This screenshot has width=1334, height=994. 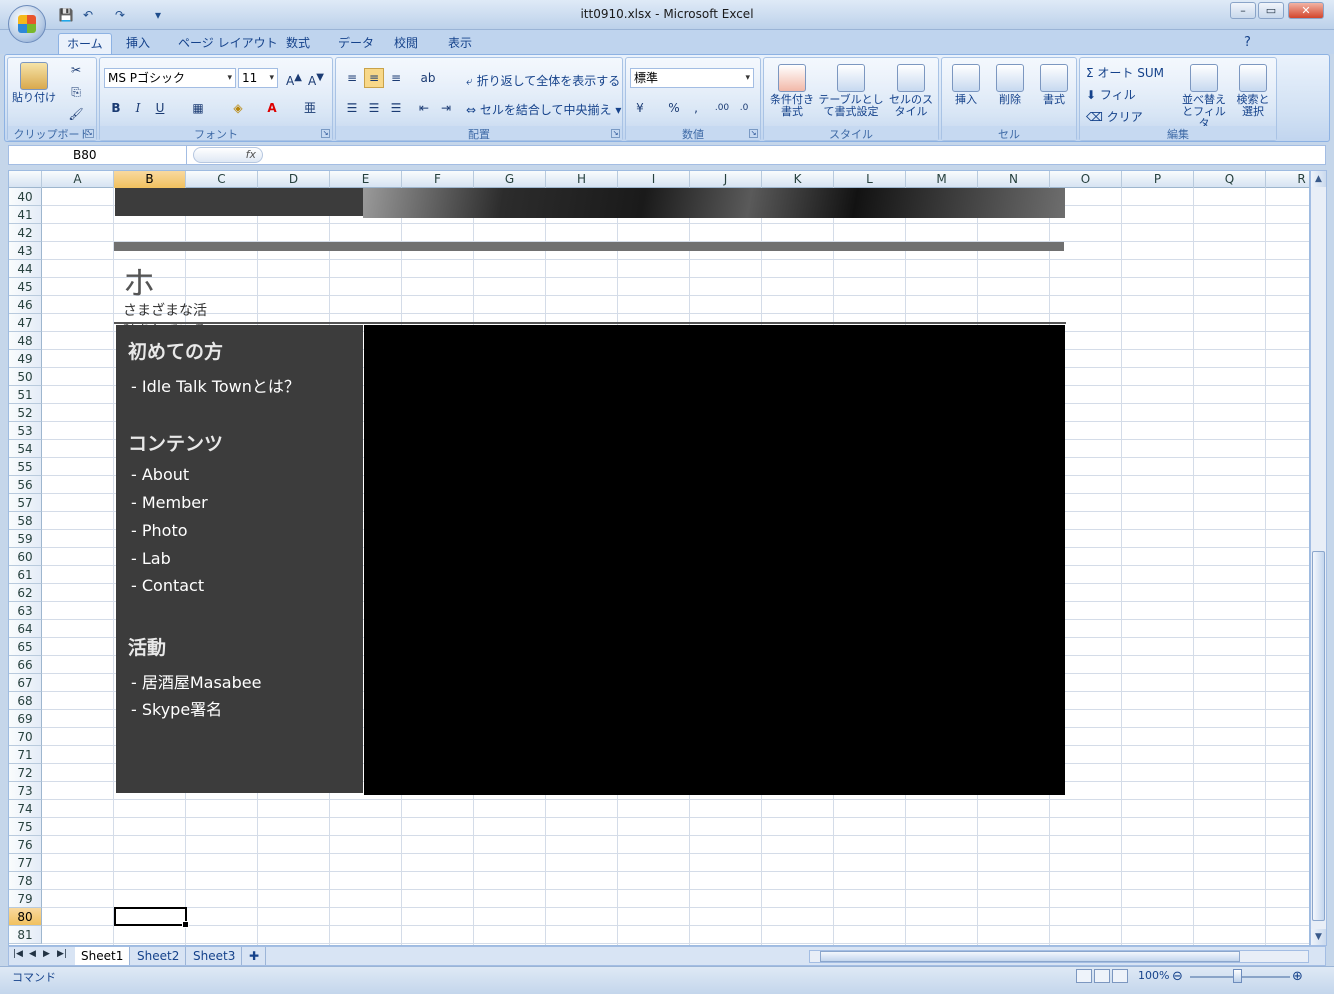 What do you see at coordinates (258, 78) in the screenshot?
I see `font-size-select: 11` at bounding box center [258, 78].